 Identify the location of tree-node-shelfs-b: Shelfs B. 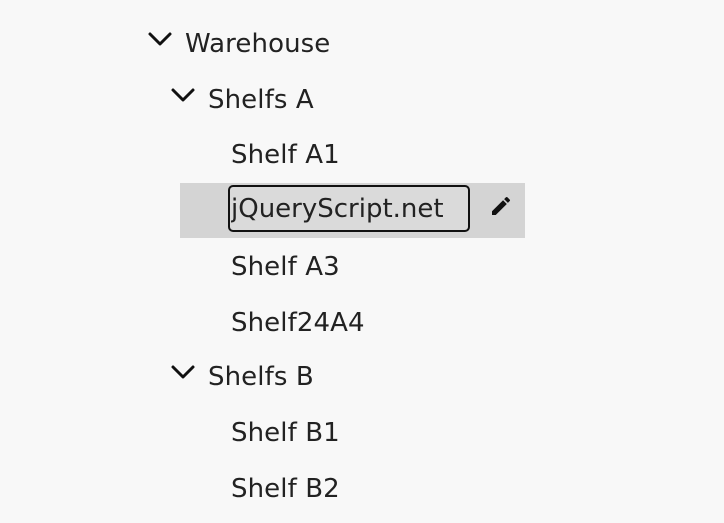
(261, 377).